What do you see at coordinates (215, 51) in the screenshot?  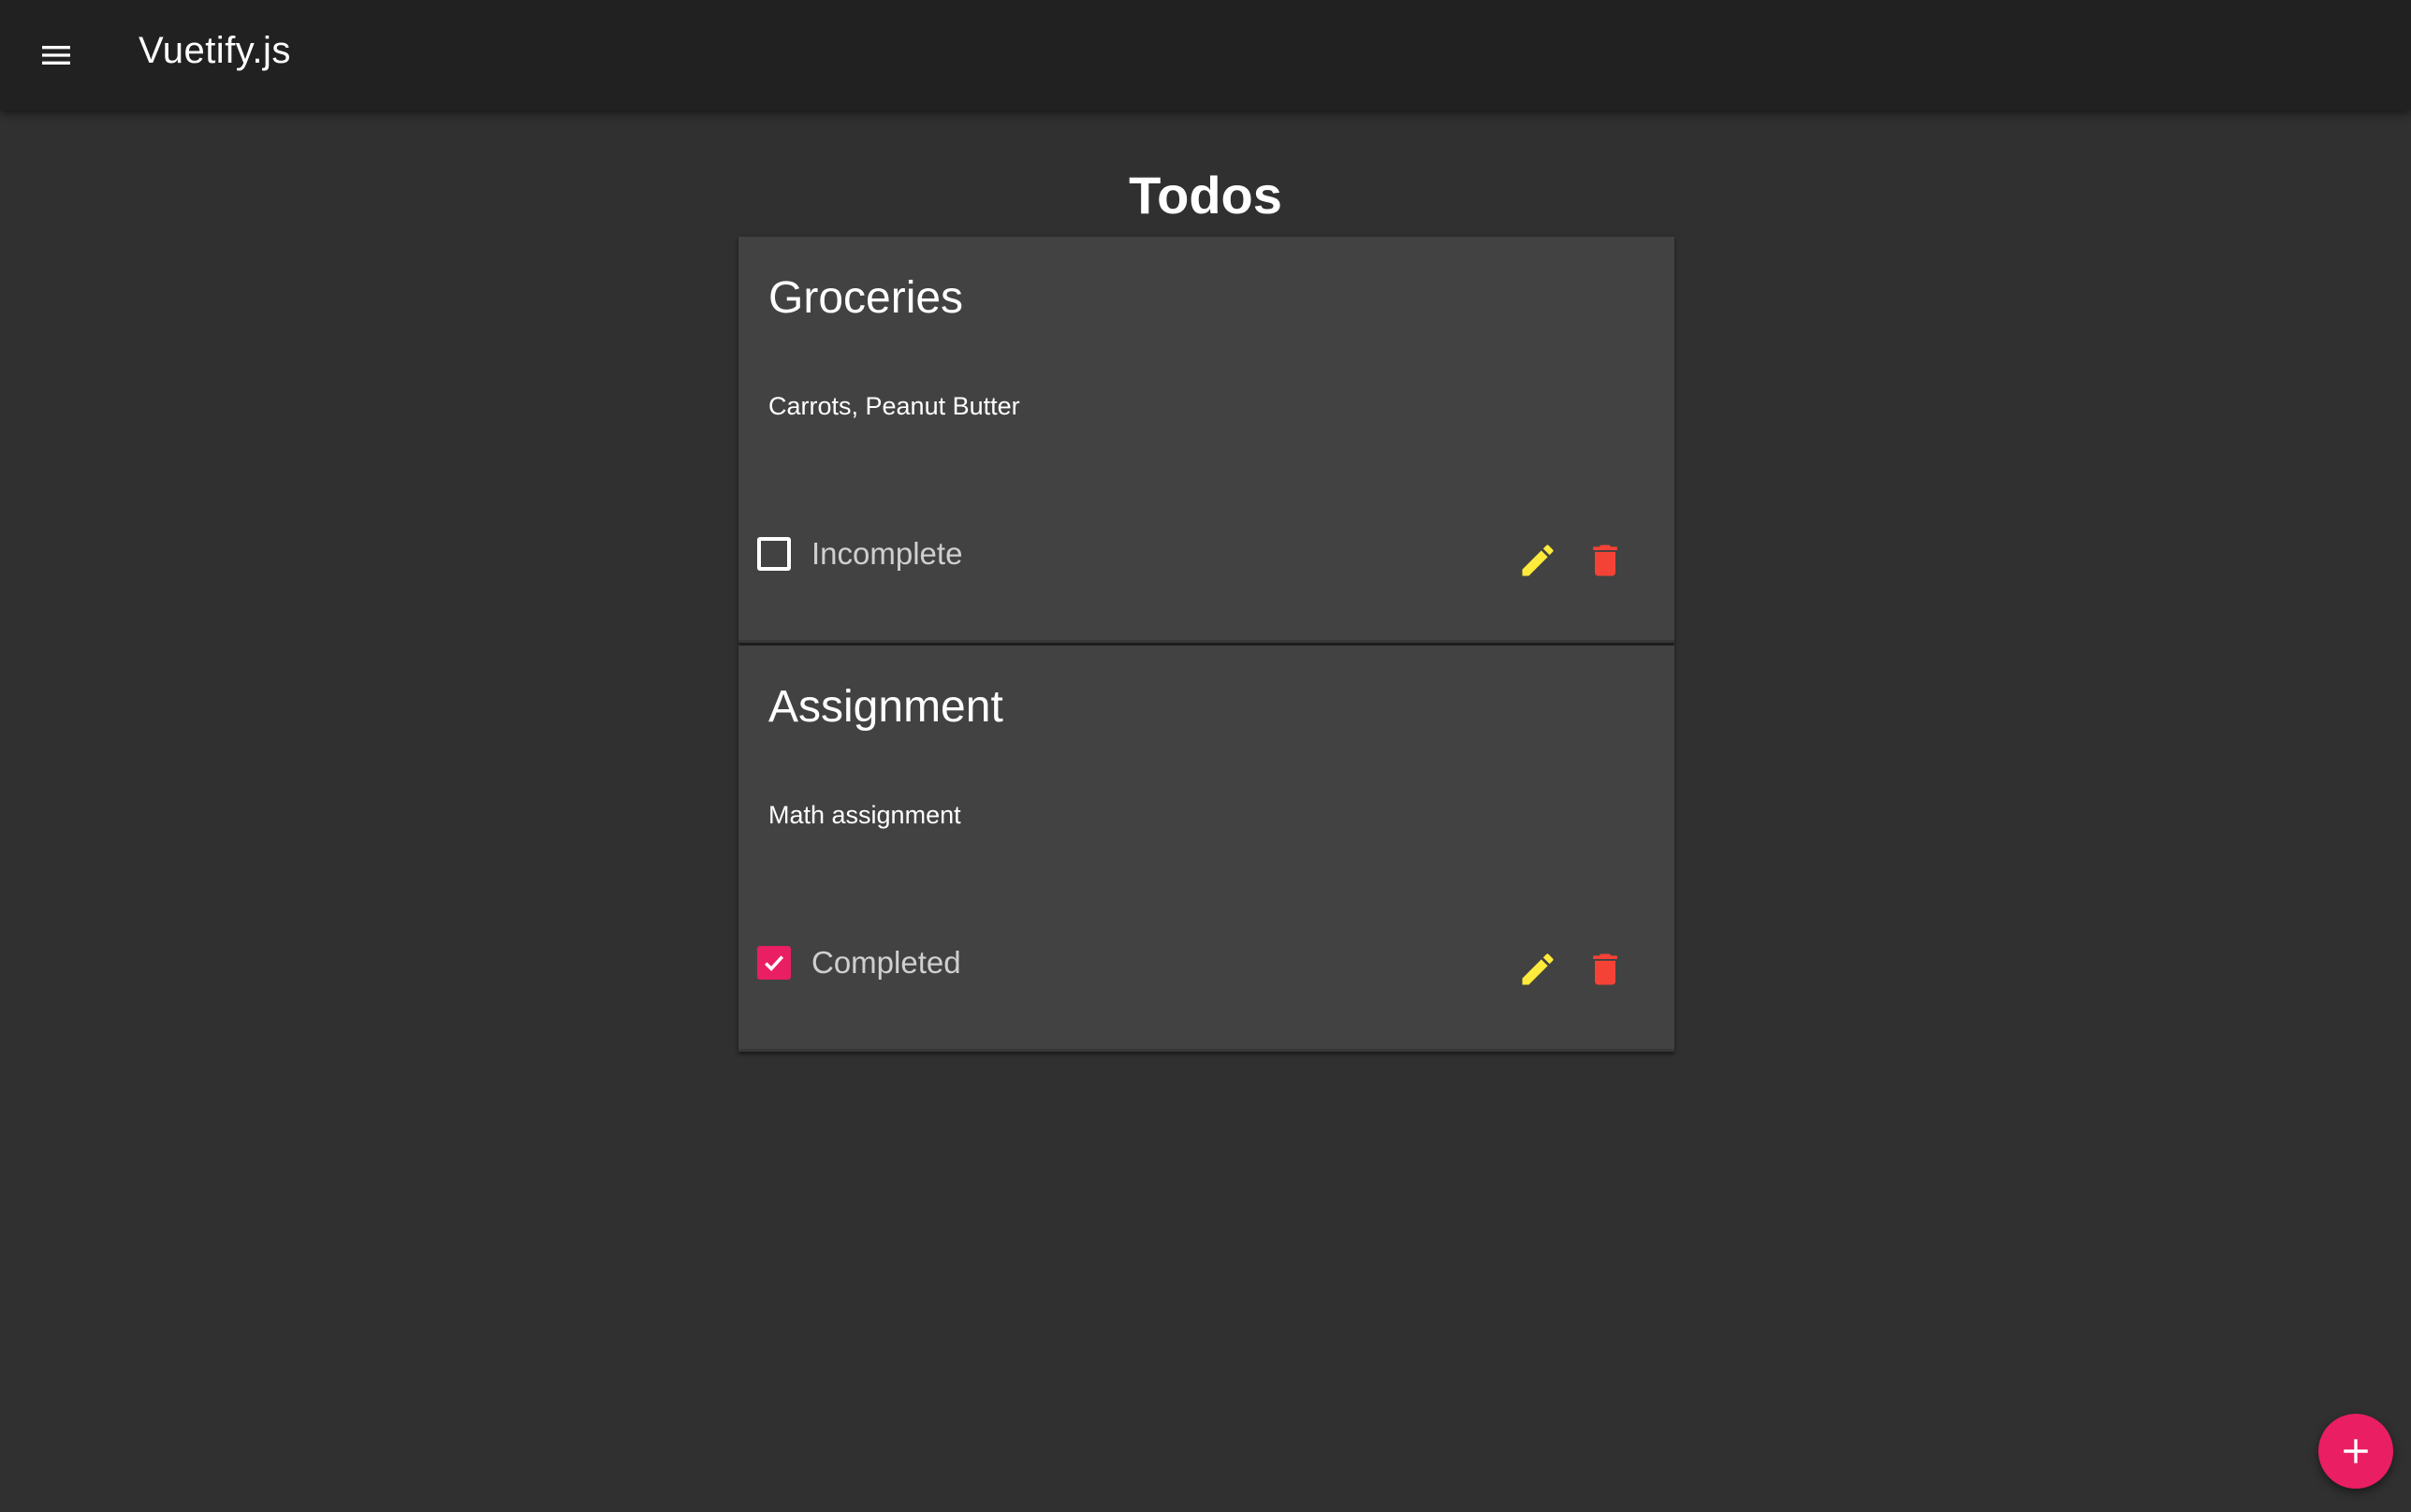 I see `app-title: Vuetify.js` at bounding box center [215, 51].